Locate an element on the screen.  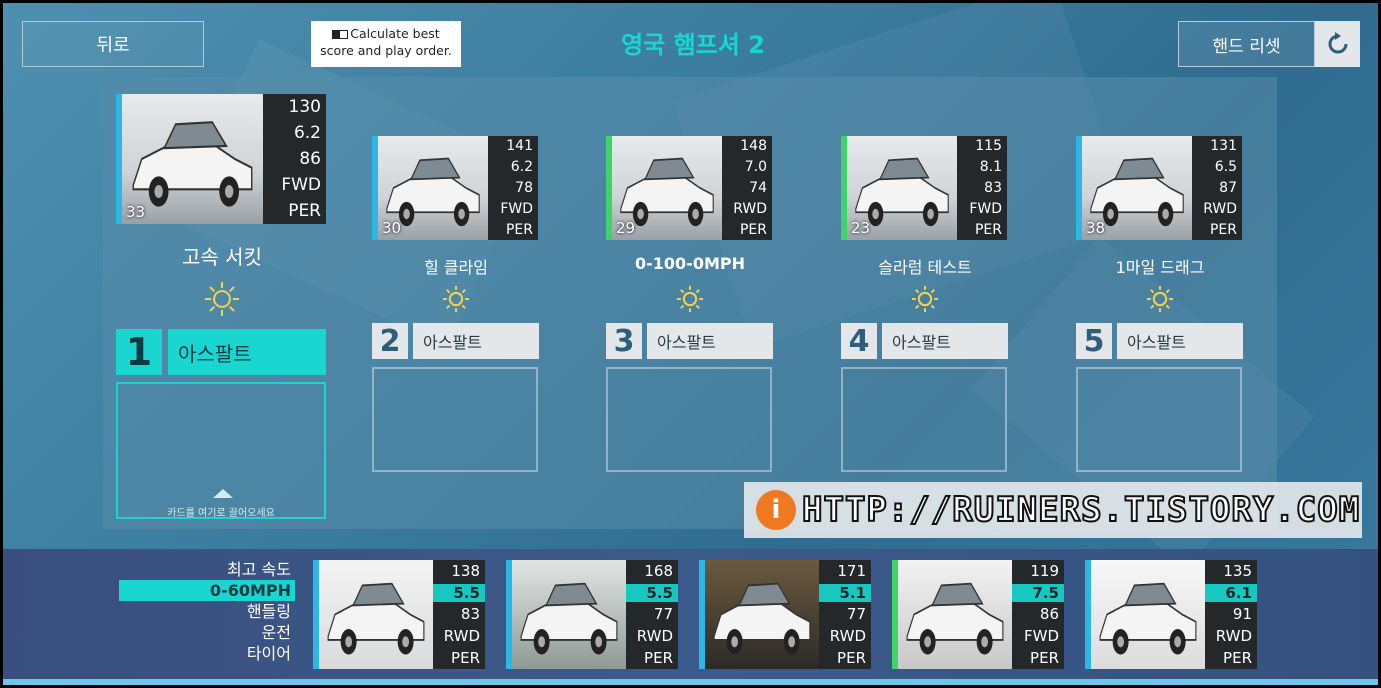
sort-option: 0-60MPH is located at coordinates (207, 590).